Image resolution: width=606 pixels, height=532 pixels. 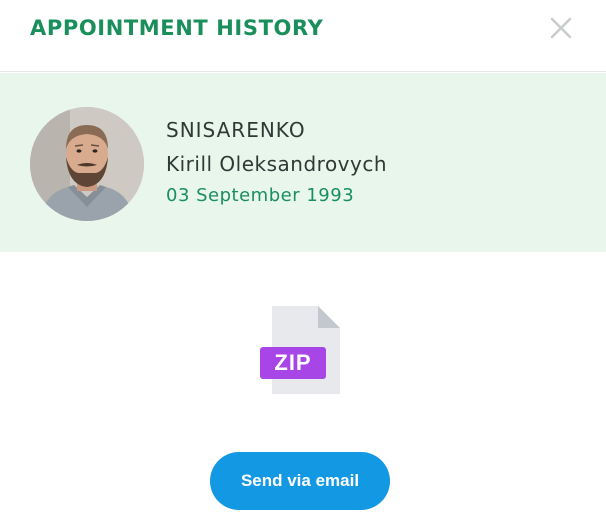 What do you see at coordinates (236, 130) in the screenshot?
I see `patient-surname: SNISARENKO` at bounding box center [236, 130].